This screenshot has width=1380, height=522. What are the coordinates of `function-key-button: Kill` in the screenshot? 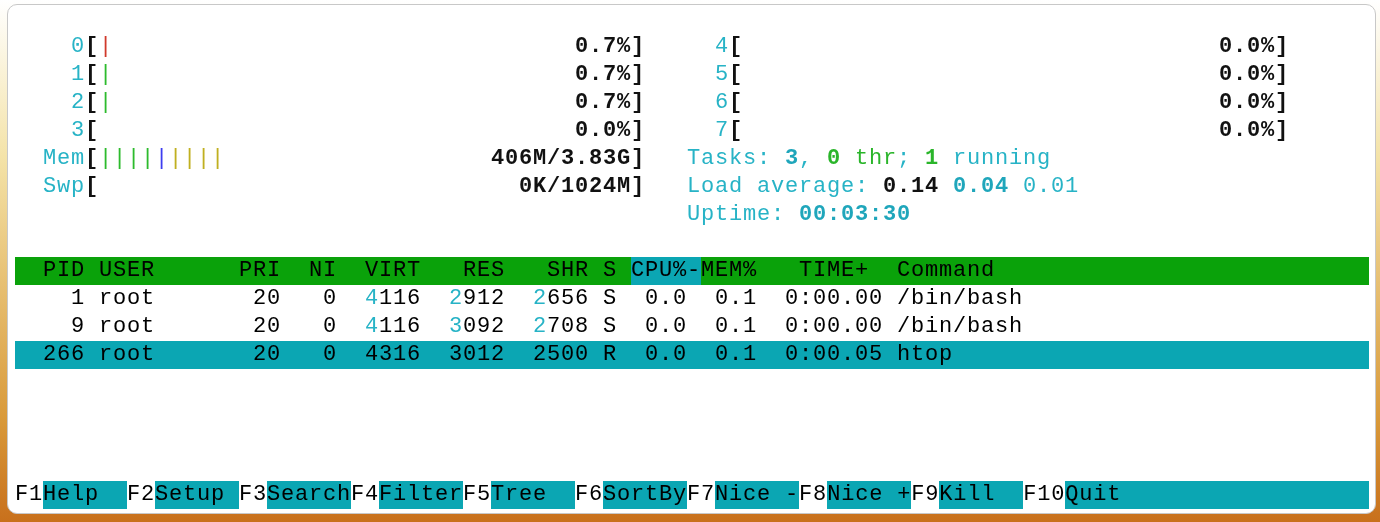 It's located at (981, 495).